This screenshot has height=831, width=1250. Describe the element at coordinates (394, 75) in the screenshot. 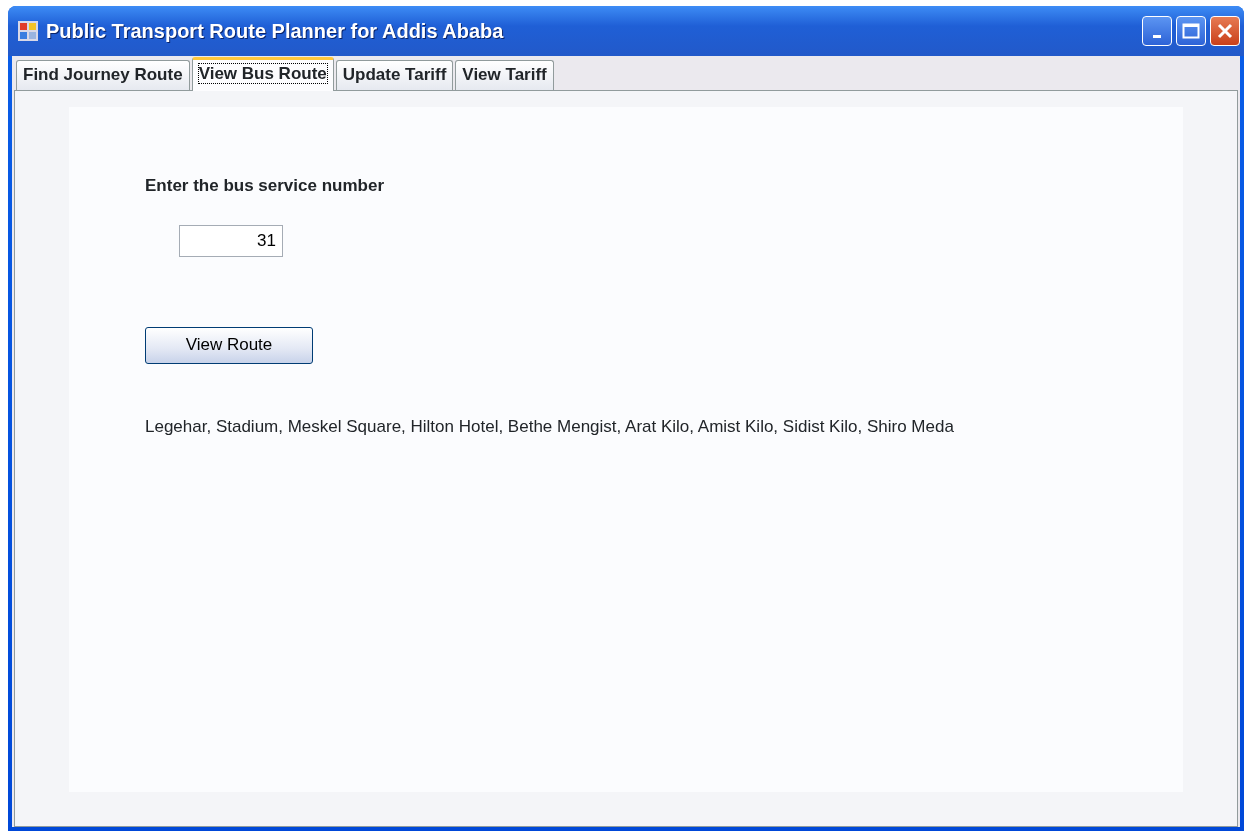

I see `tab: Update Tariff` at that location.